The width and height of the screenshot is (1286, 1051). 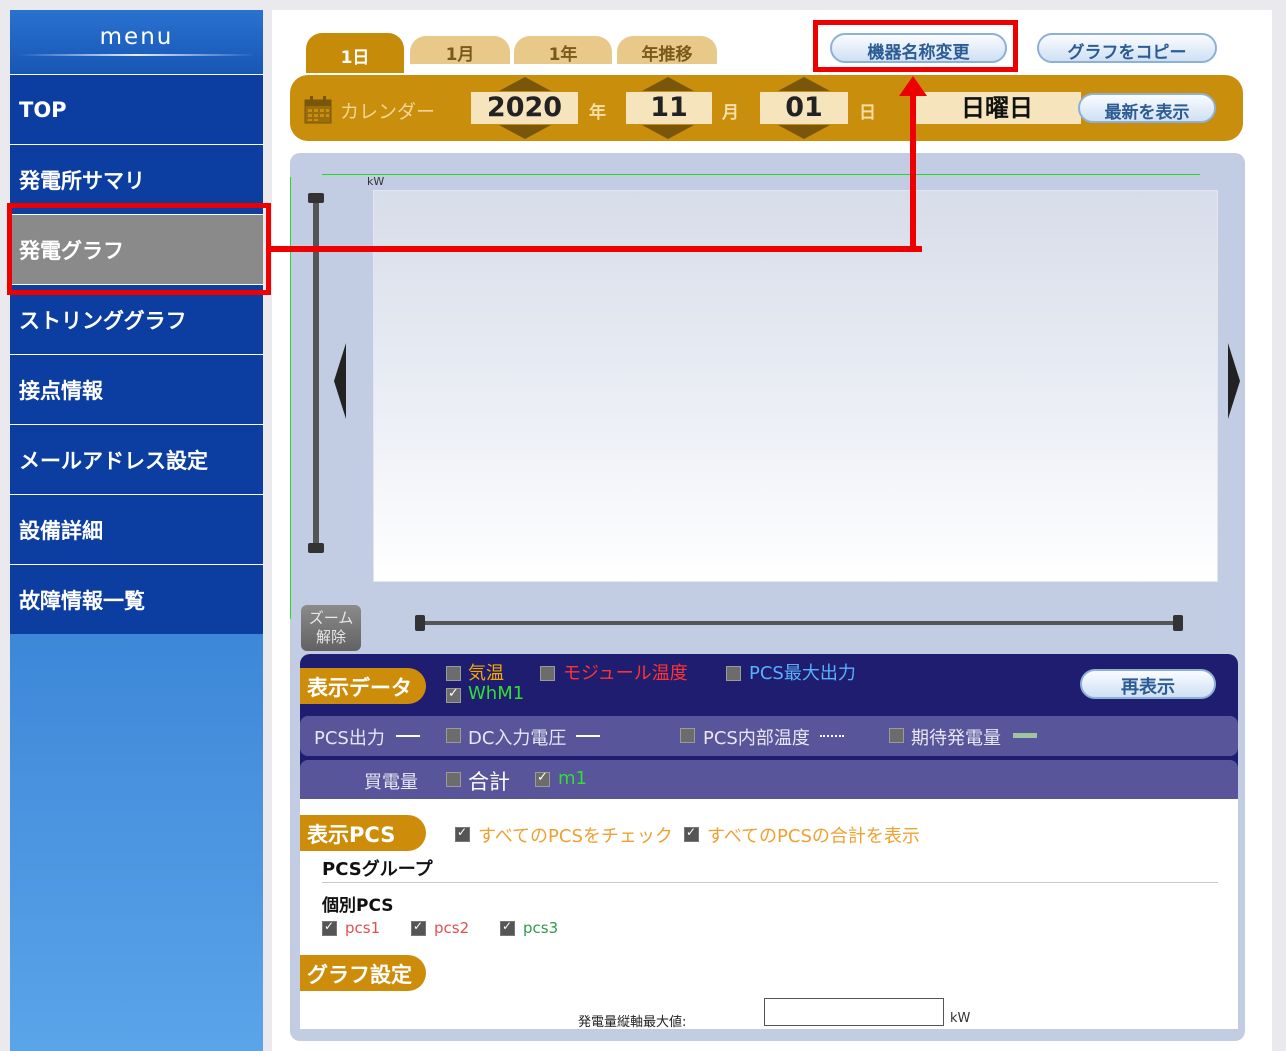 What do you see at coordinates (363, 833) in the screenshot?
I see `display-pcs-title: 表示PCS` at bounding box center [363, 833].